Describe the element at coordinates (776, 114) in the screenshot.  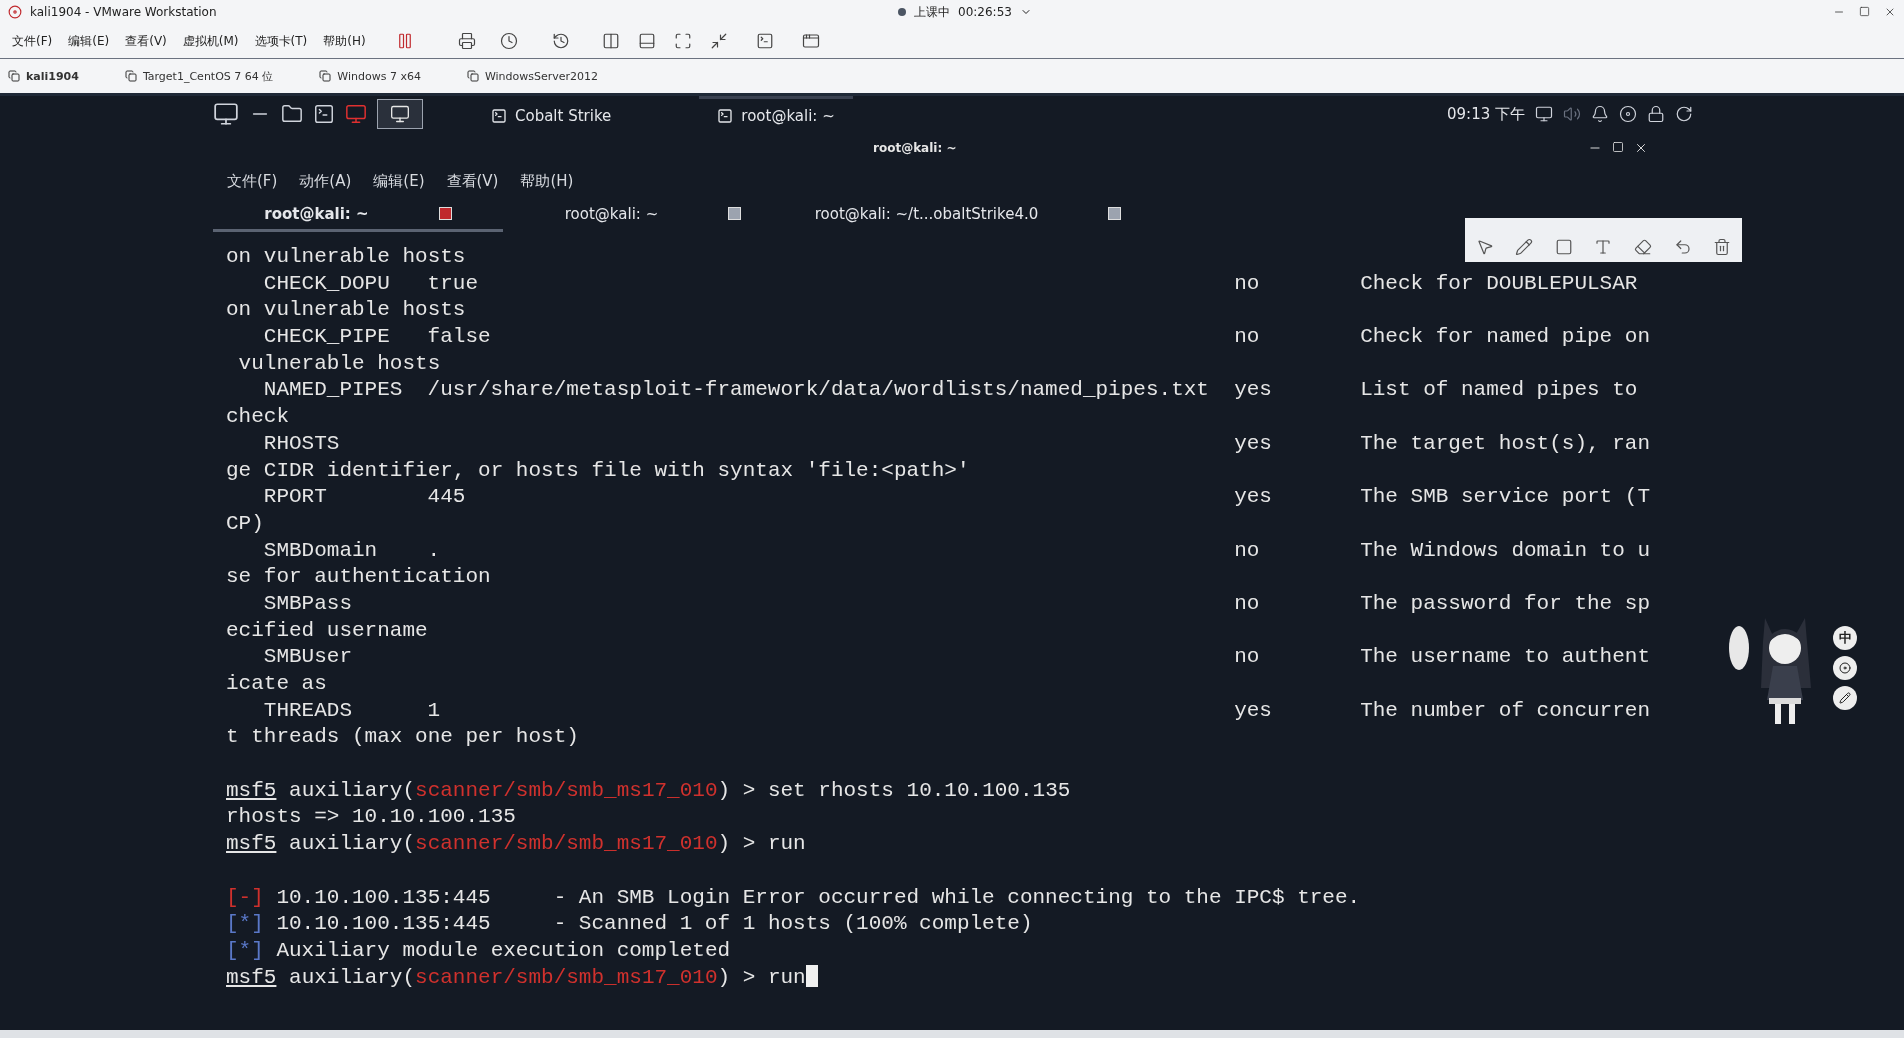
I see `taskbar-app: root@kali: ~` at that location.